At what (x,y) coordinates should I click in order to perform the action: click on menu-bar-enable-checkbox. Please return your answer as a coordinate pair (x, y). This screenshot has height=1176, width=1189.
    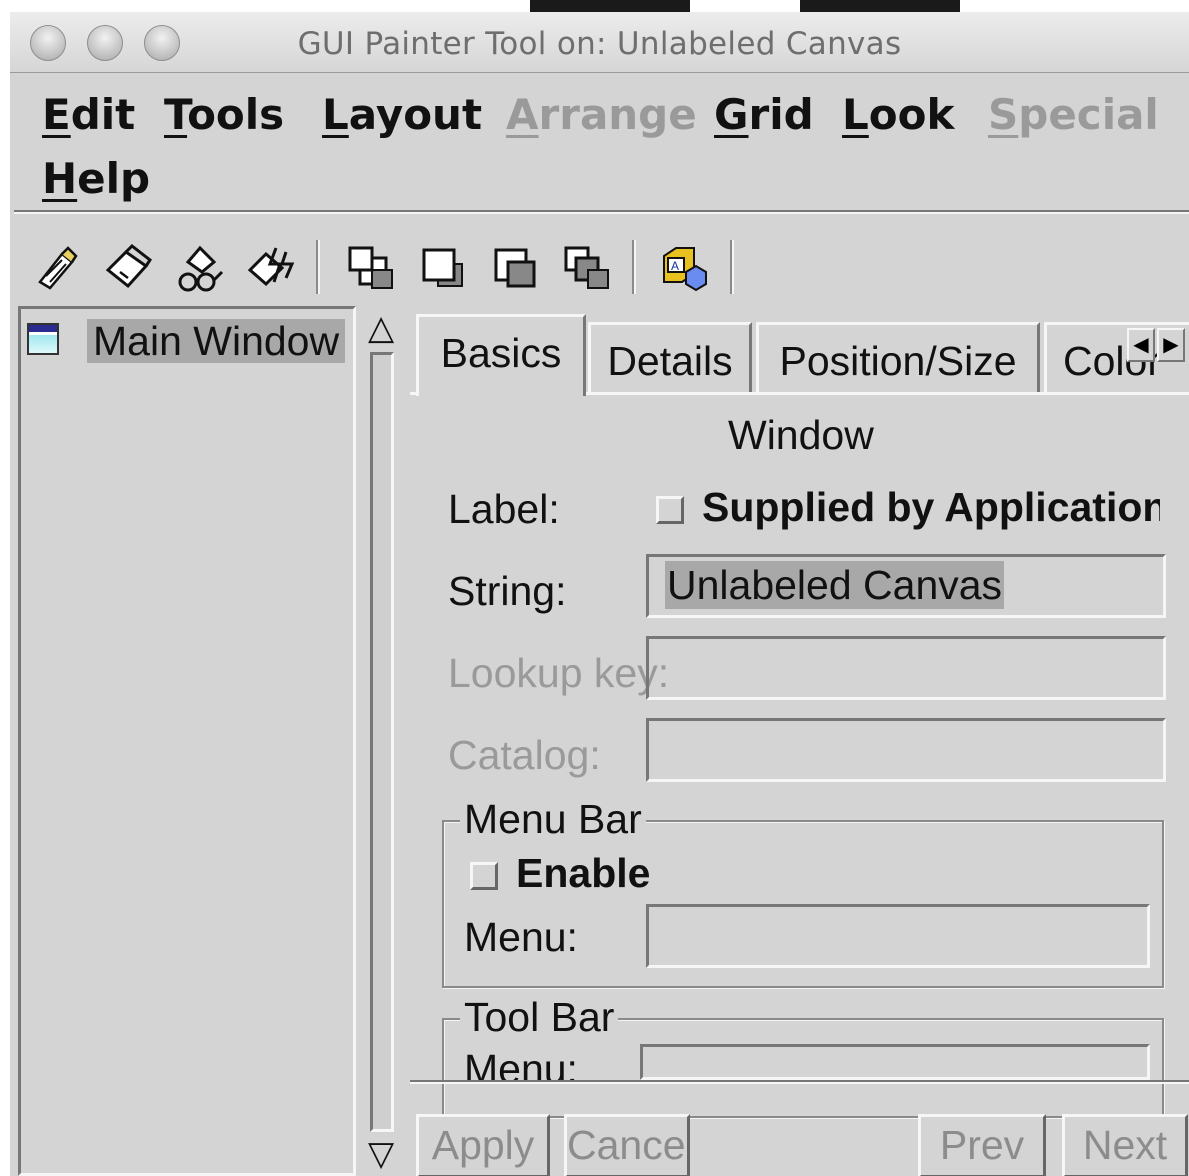
    Looking at the image, I should click on (484, 876).